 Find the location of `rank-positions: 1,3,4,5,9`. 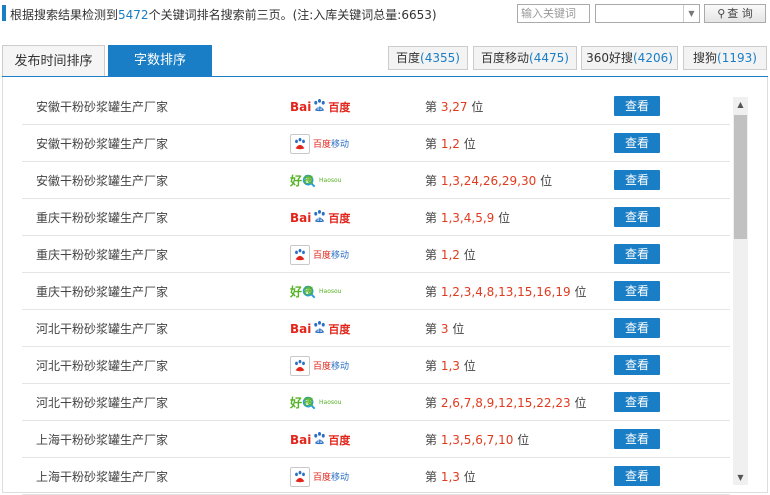

rank-positions: 1,3,4,5,9 is located at coordinates (467, 218).